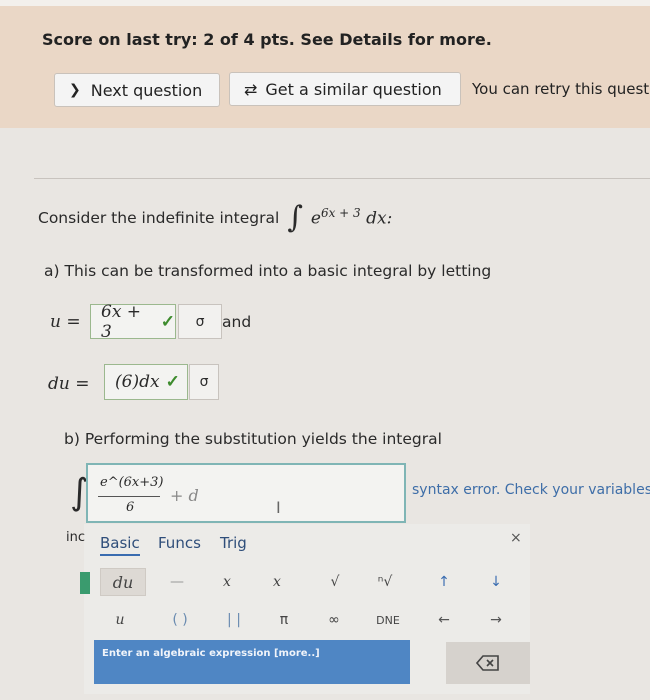 The height and width of the screenshot is (700, 650). I want to click on active-indicator, so click(85, 583).